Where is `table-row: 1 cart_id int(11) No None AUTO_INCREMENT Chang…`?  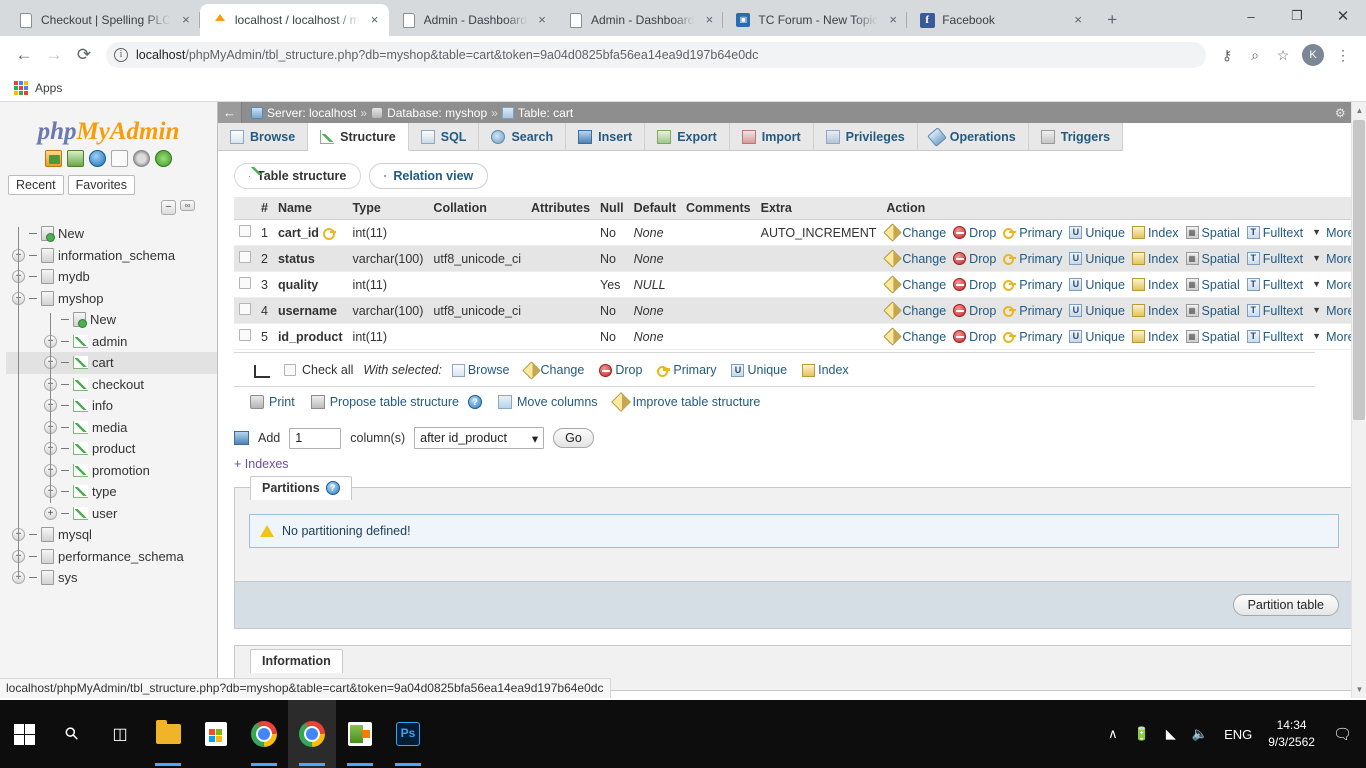
table-row: 1 cart_id int(11) No None AUTO_INCREMENT Chang… is located at coordinates (799, 232).